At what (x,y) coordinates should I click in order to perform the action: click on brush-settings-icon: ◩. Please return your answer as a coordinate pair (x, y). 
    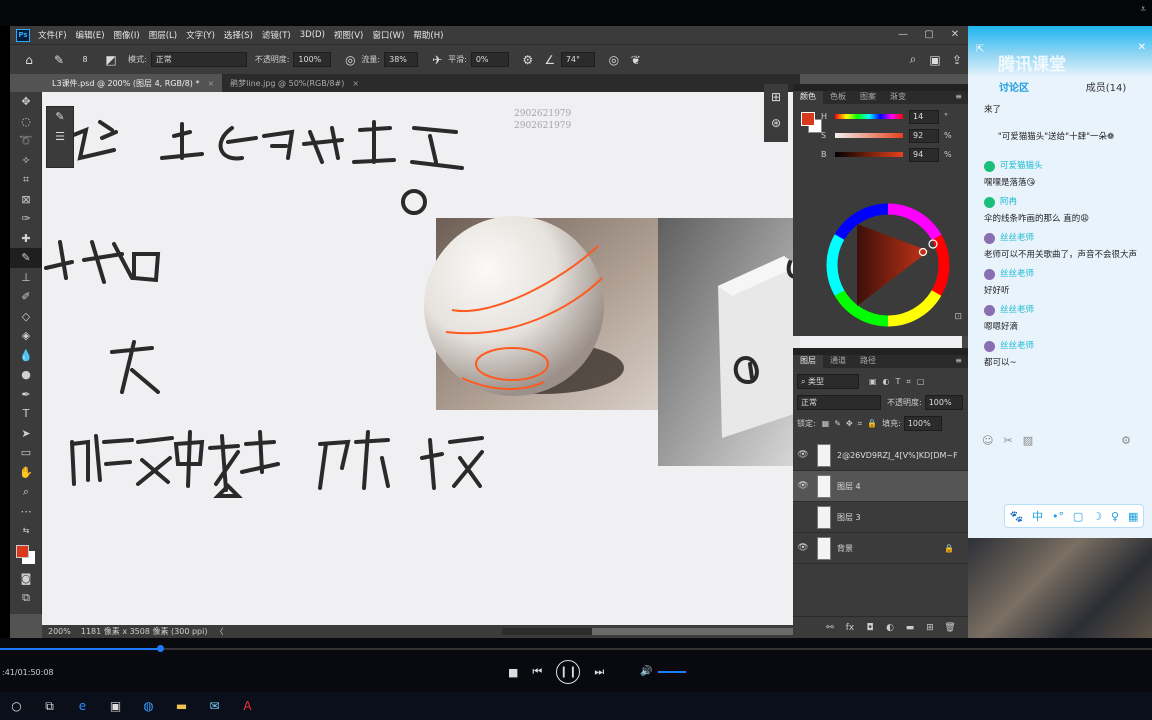
    Looking at the image, I should click on (111, 60).